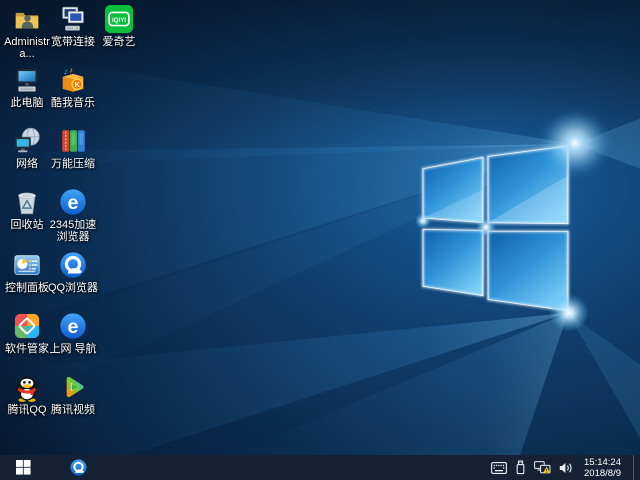 The height and width of the screenshot is (480, 640). Describe the element at coordinates (73, 164) in the screenshot. I see `desktop-icon-label: 万能压缩` at that location.